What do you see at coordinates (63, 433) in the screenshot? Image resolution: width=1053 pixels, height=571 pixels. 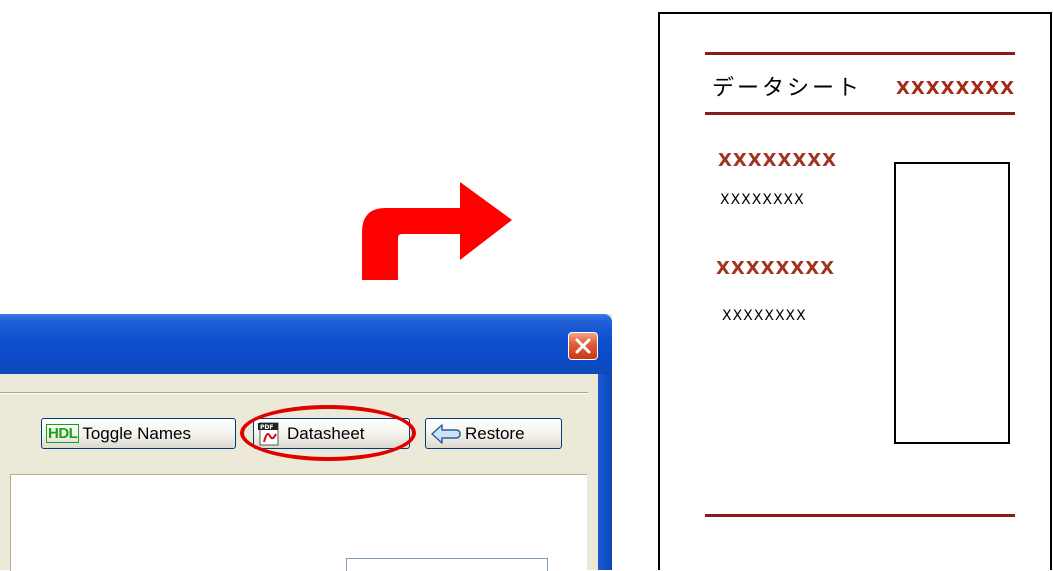 I see `hdl-icon: HDL` at bounding box center [63, 433].